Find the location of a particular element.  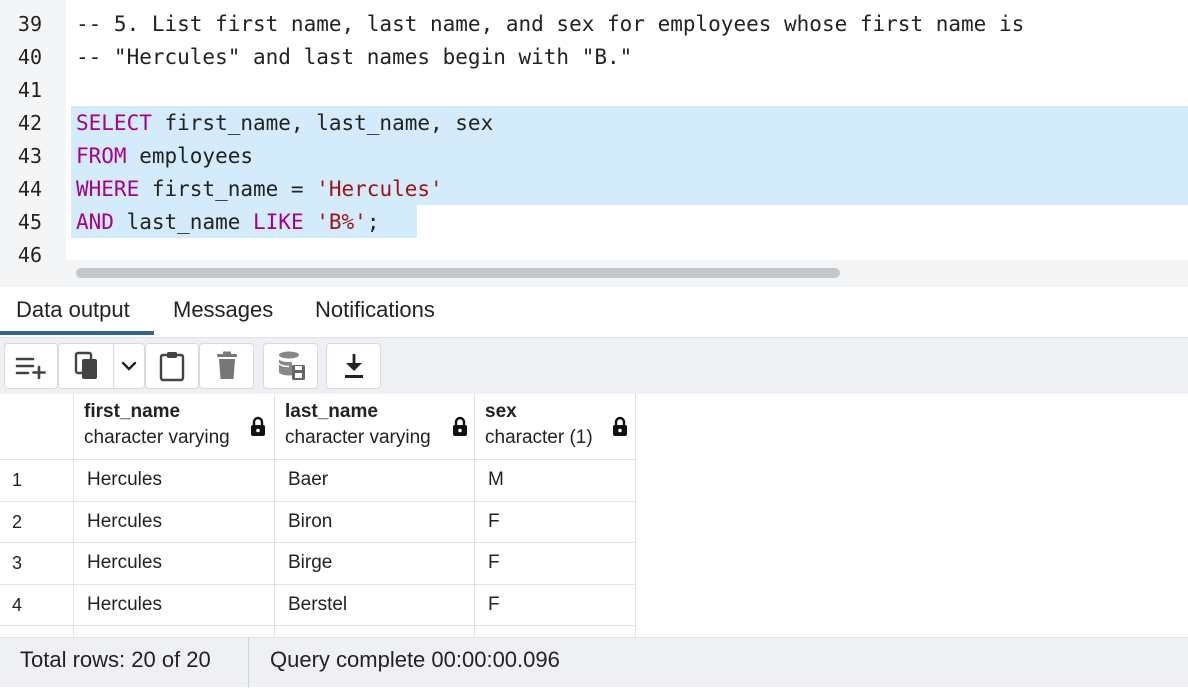

row-number-cell is located at coordinates (37, 631).